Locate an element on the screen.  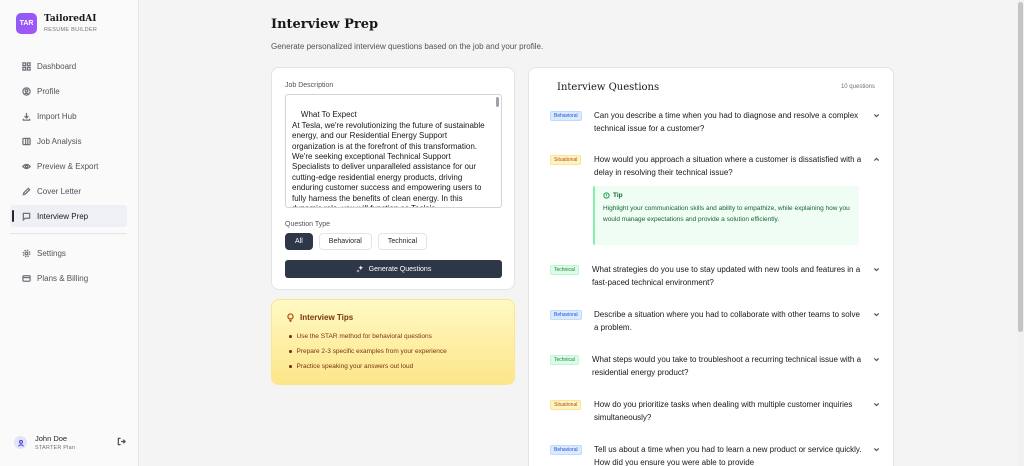
brand-name: TailoredAI is located at coordinates (70, 19).